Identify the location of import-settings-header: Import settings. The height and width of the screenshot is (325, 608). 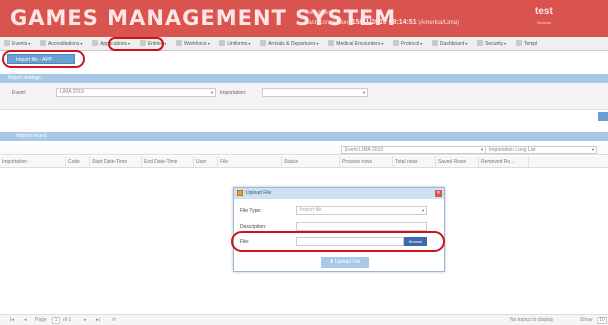
(304, 78).